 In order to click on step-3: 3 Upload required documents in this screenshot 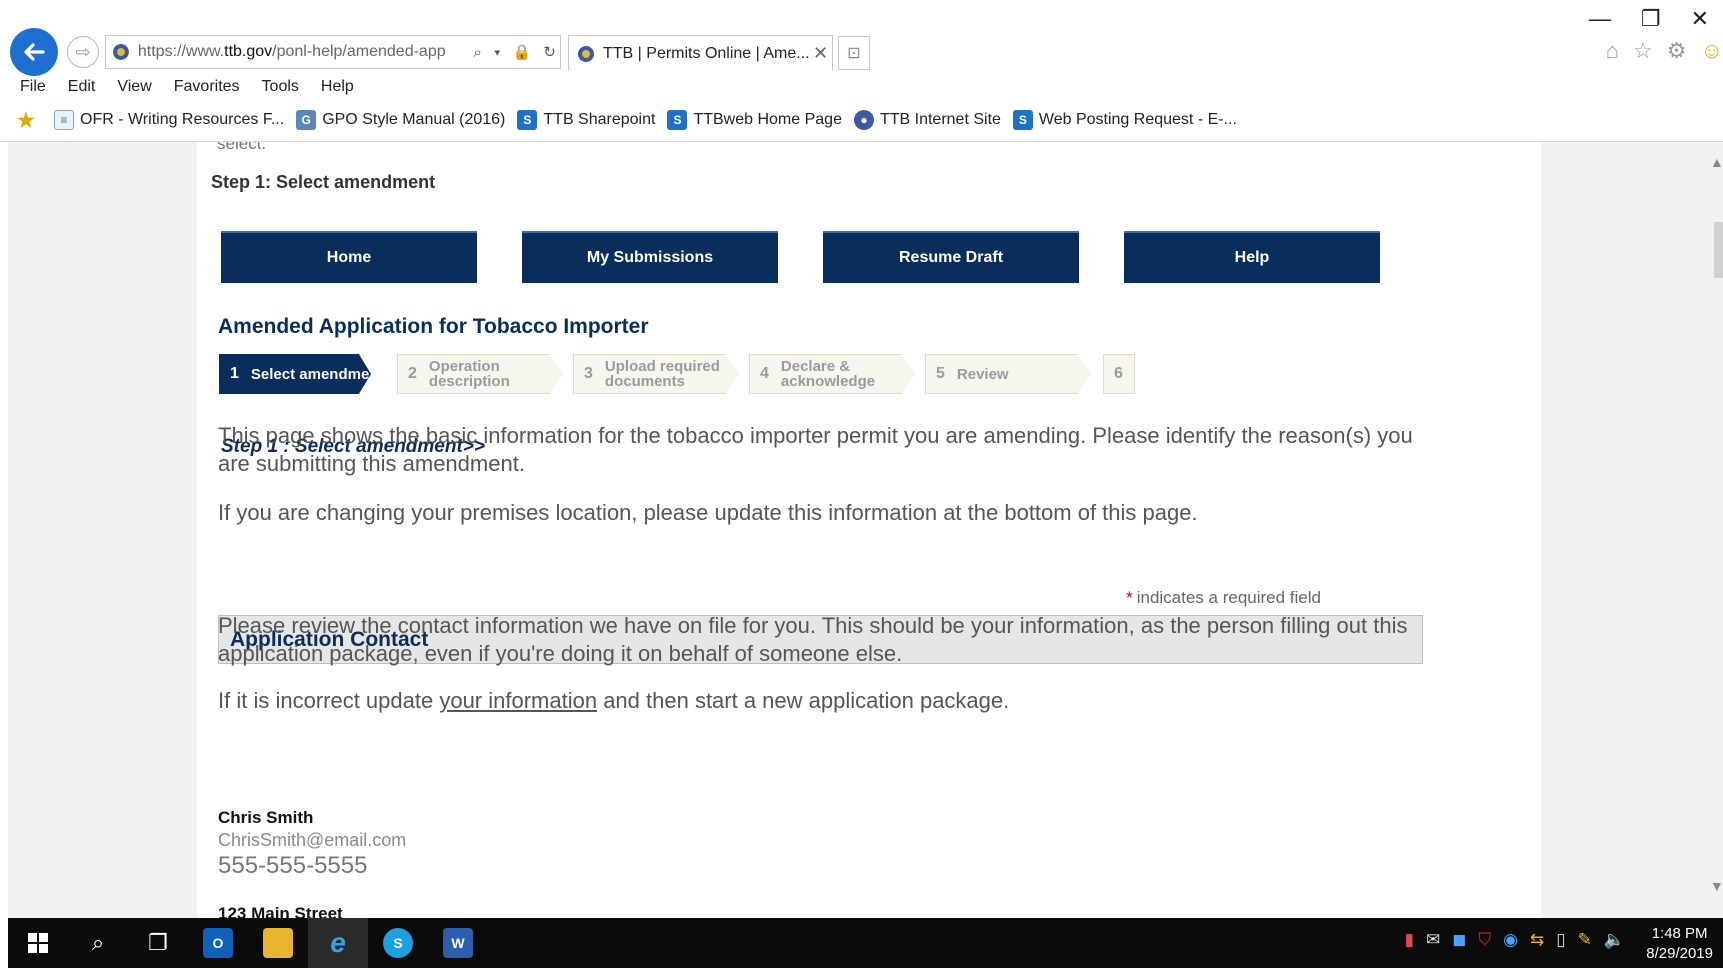, I will do `click(656, 374)`.